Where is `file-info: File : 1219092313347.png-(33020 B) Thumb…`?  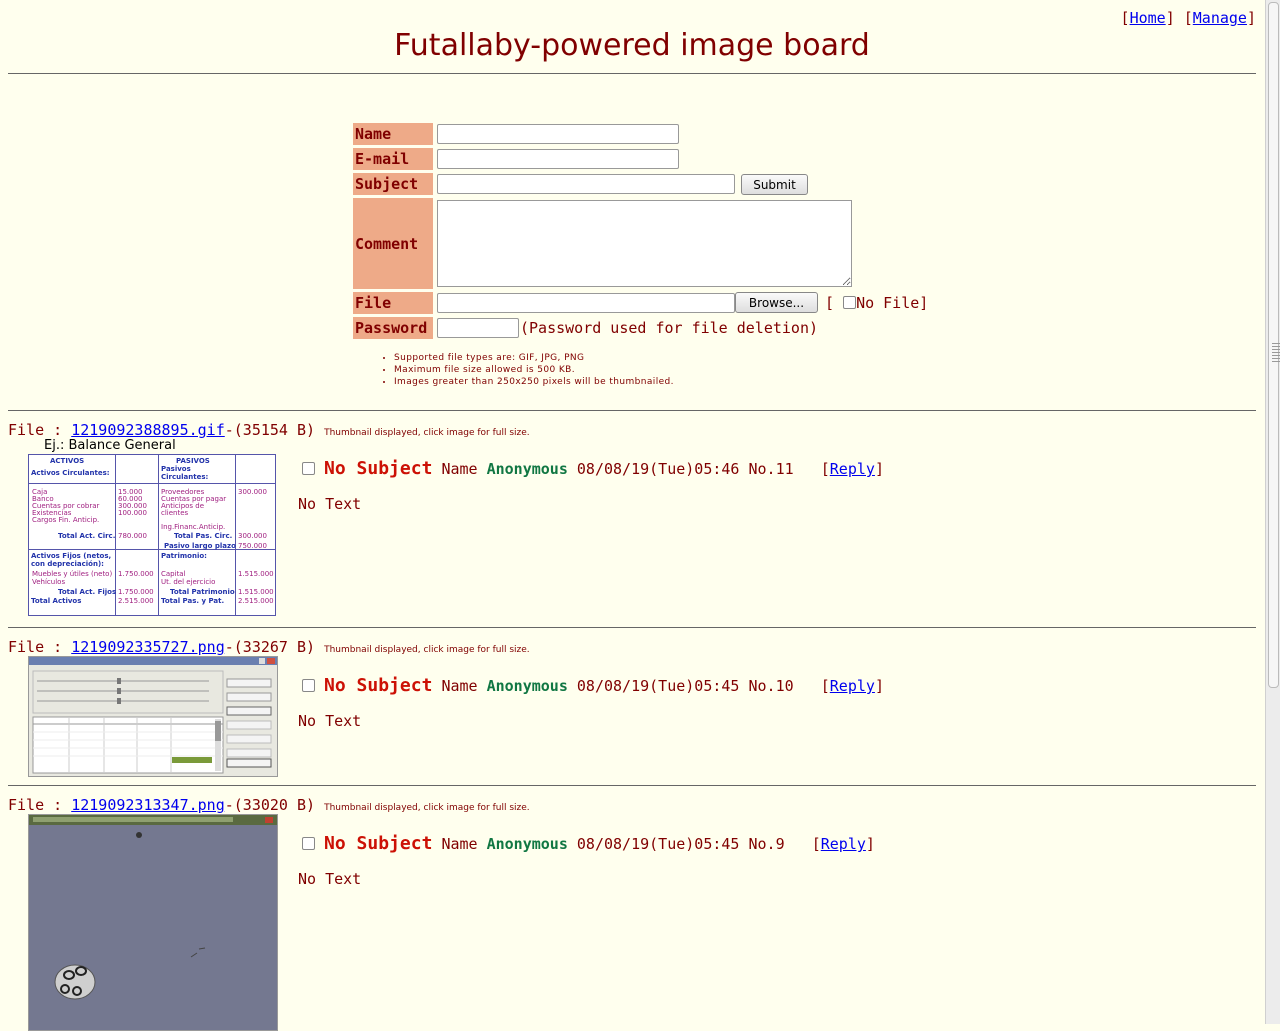 file-info: File : 1219092313347.png-(33020 B) Thumb… is located at coordinates (269, 805).